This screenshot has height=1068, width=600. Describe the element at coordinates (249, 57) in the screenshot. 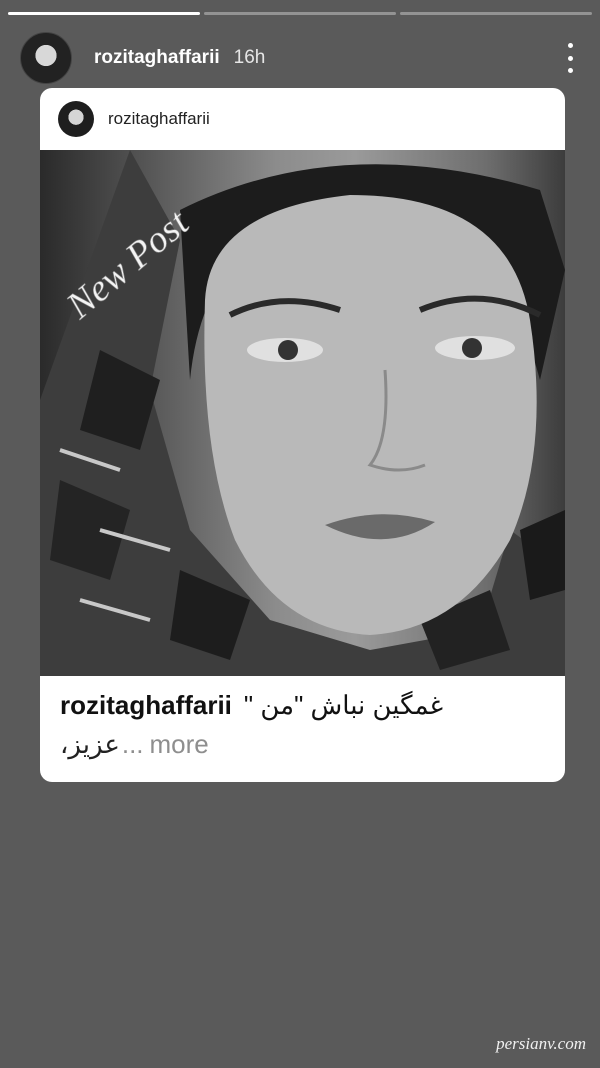

I see `story-timestamp: 16h` at that location.